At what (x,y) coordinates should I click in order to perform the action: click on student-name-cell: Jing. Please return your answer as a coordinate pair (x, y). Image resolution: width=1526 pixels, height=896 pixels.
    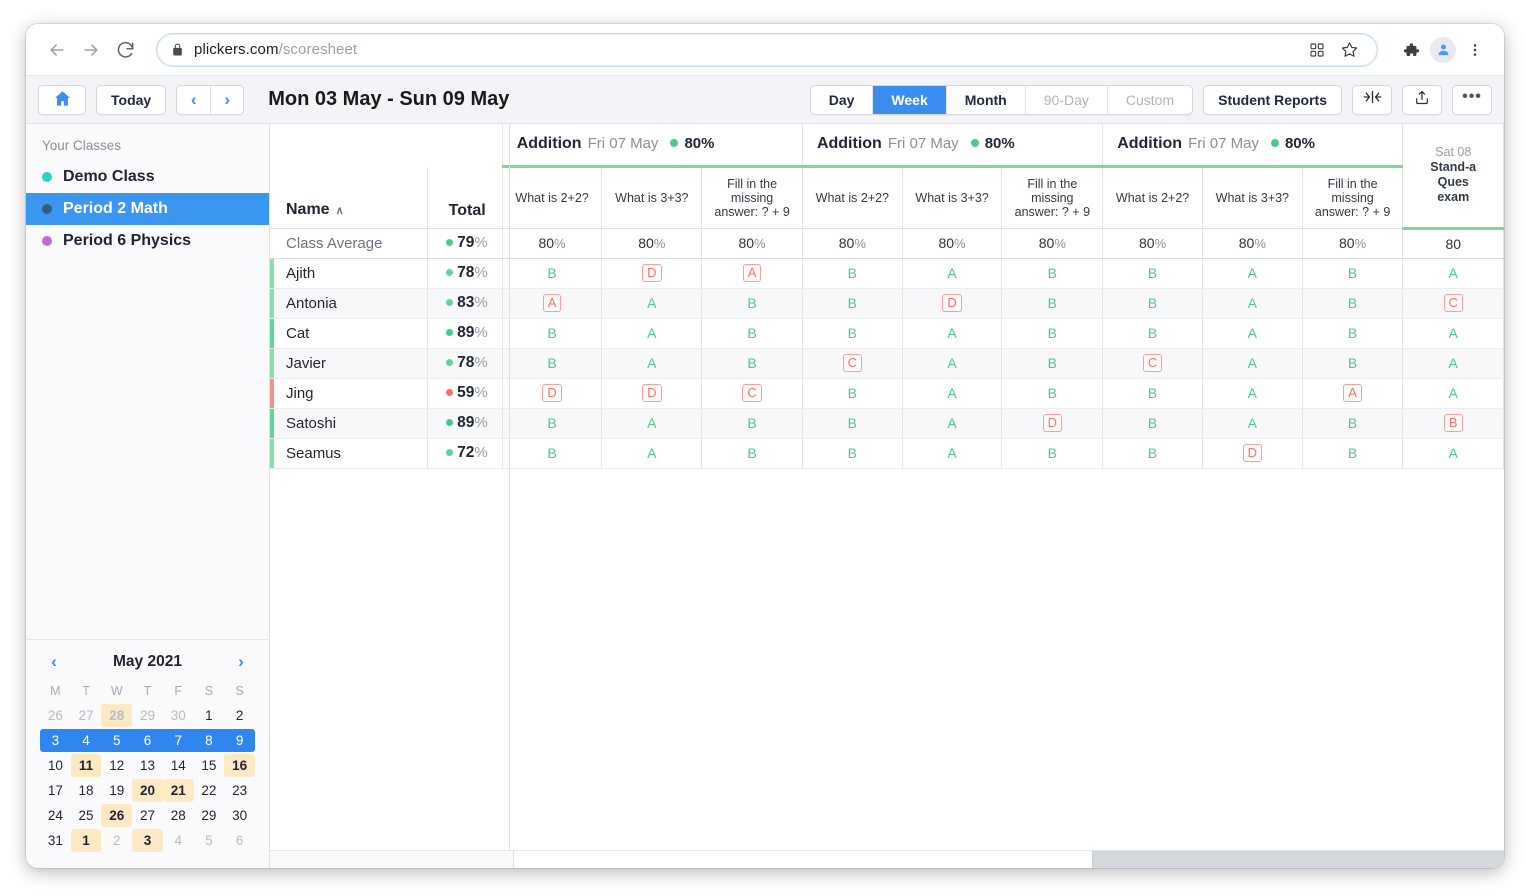
    Looking at the image, I should click on (349, 393).